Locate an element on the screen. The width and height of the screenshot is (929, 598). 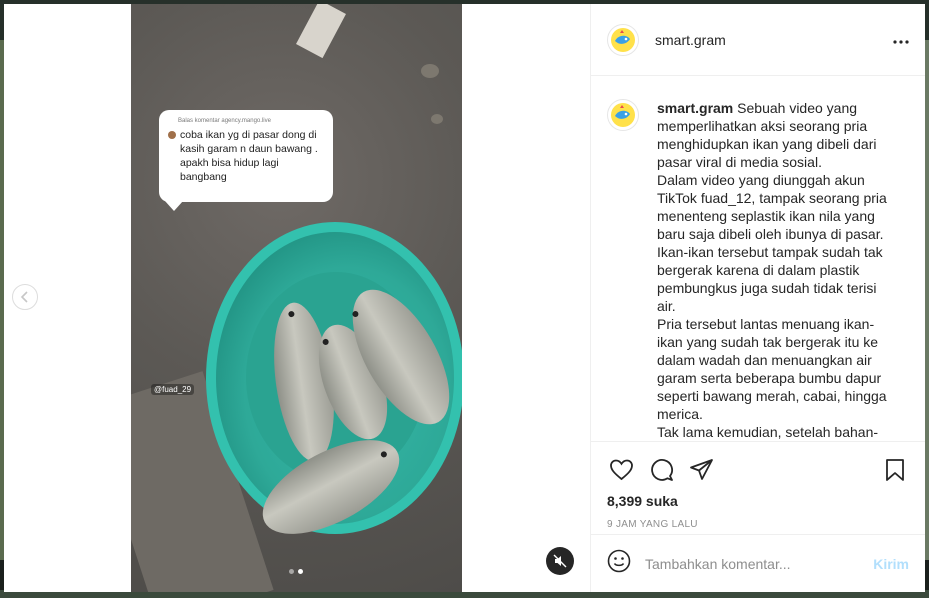
caption-author-avatar is located at coordinates (623, 115).